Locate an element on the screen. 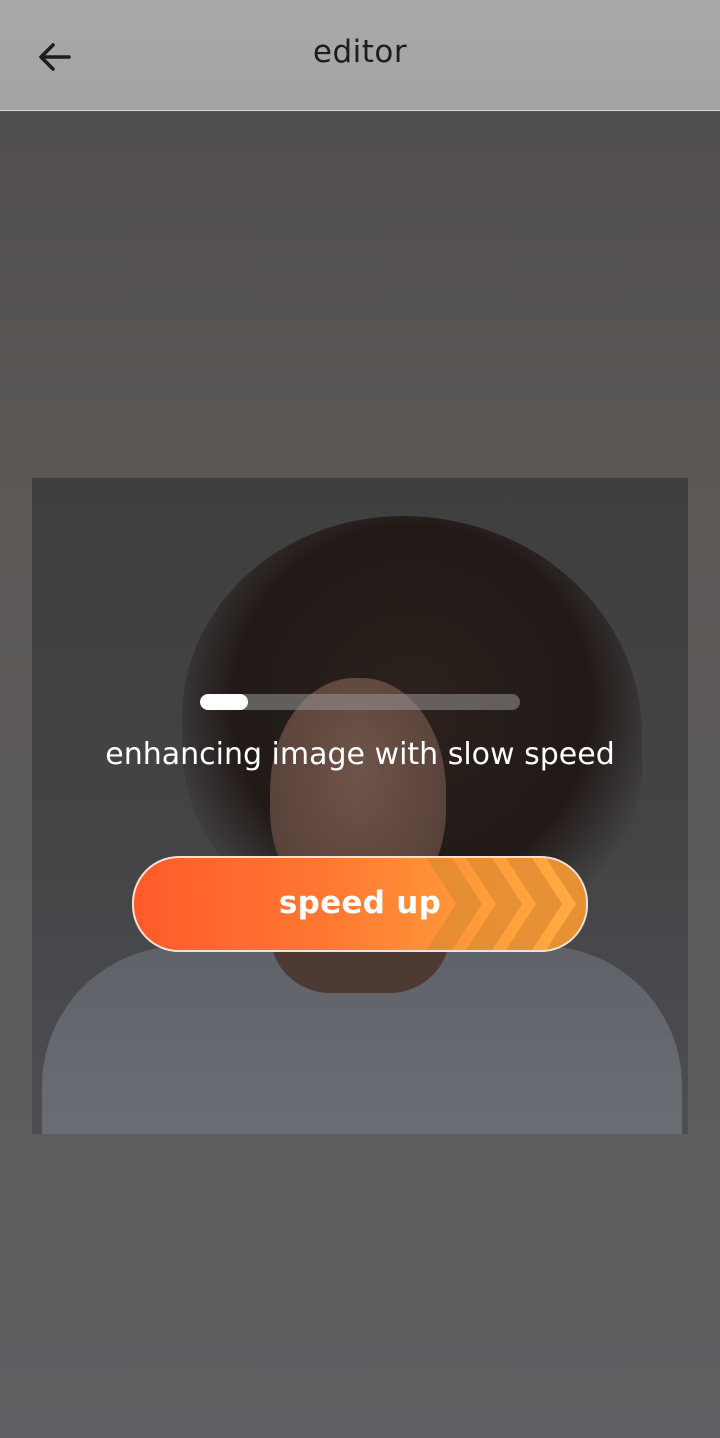 This screenshot has height=1438, width=720. top-app-bar: editor is located at coordinates (360, 55).